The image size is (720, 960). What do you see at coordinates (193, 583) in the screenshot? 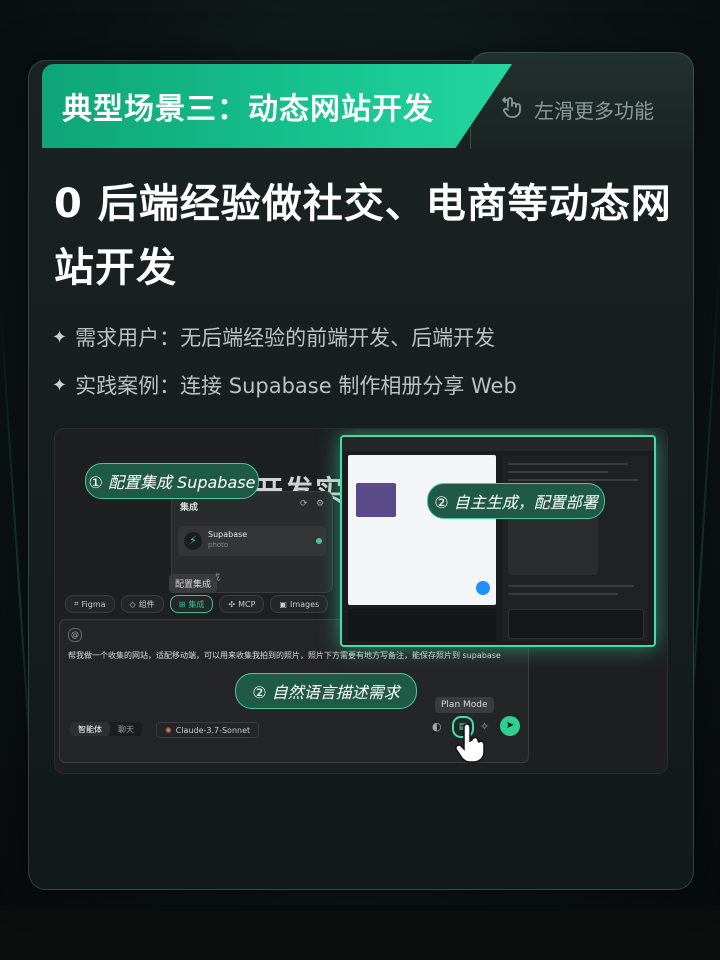
I see `config-tooltip: 配置集成` at bounding box center [193, 583].